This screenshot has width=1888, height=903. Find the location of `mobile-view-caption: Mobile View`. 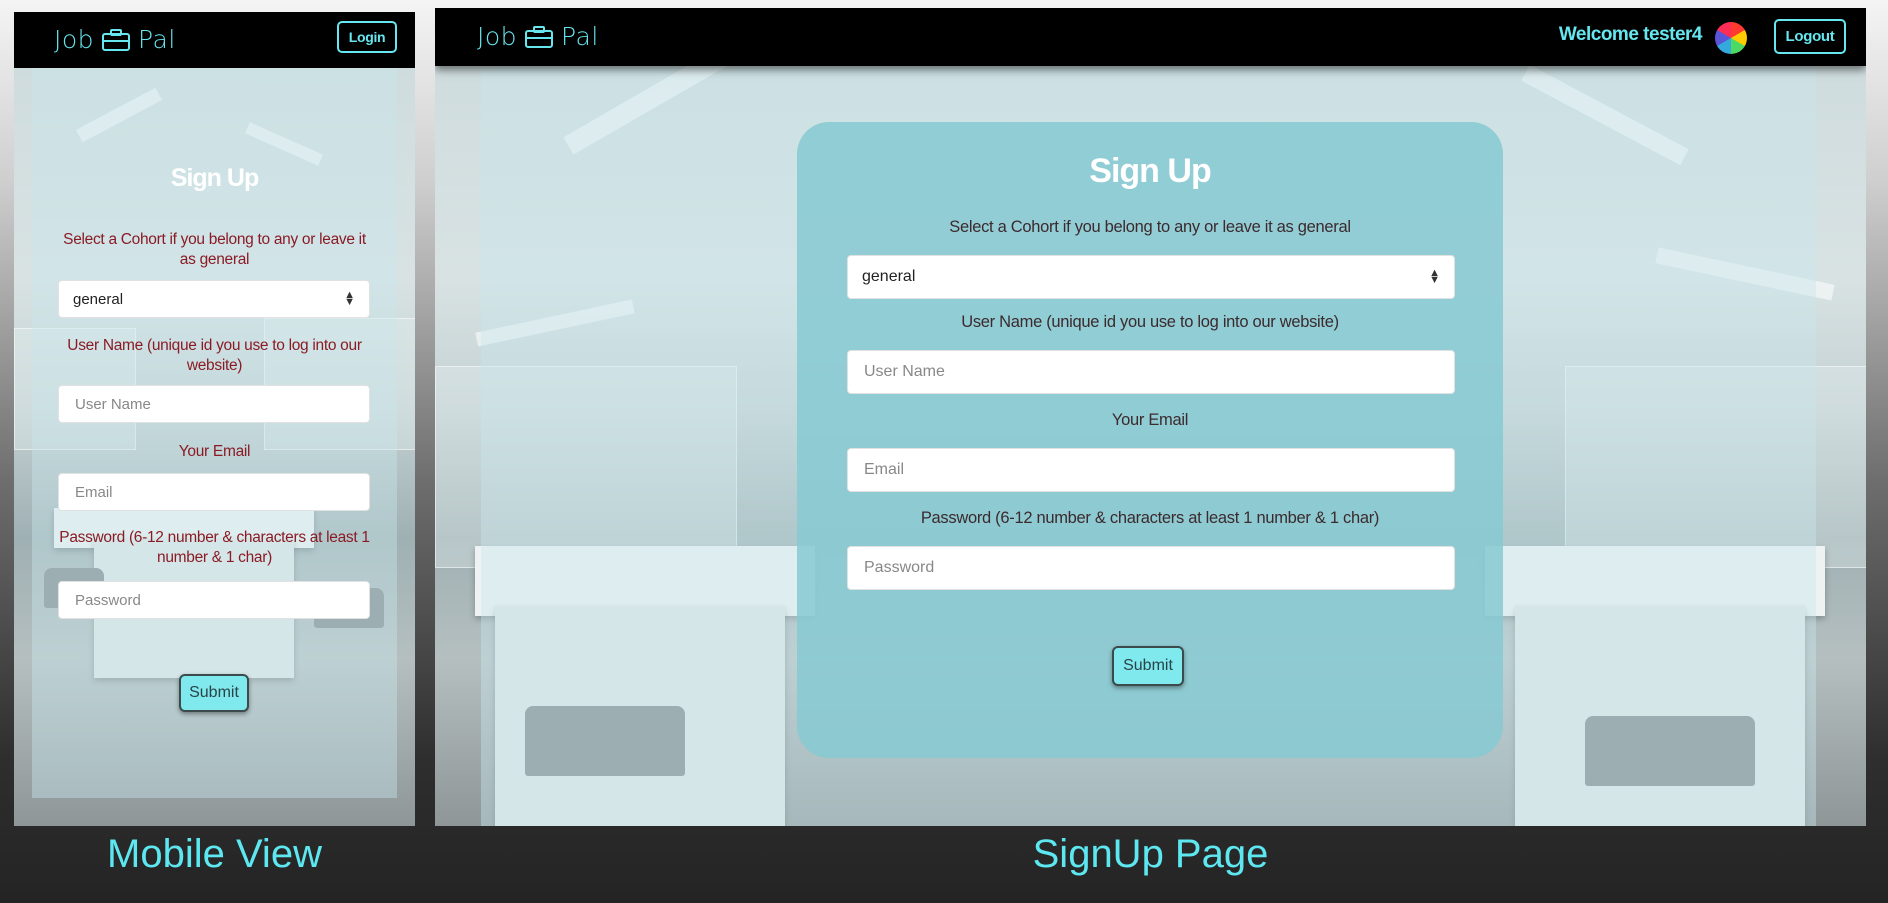

mobile-view-caption: Mobile View is located at coordinates (214, 854).